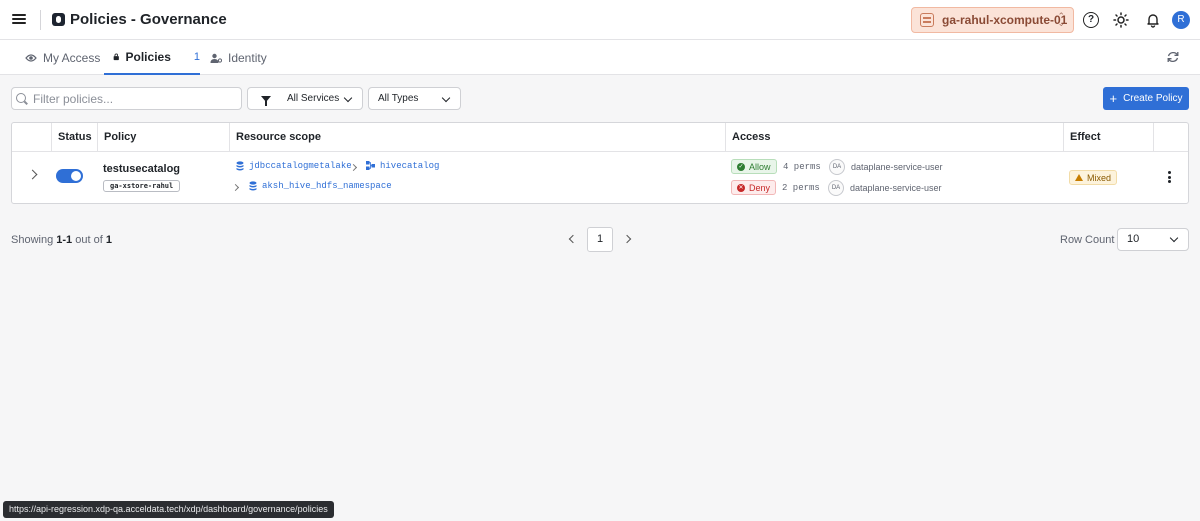 Image resolution: width=1200 pixels, height=521 pixels. I want to click on filter-icon, so click(266, 100).